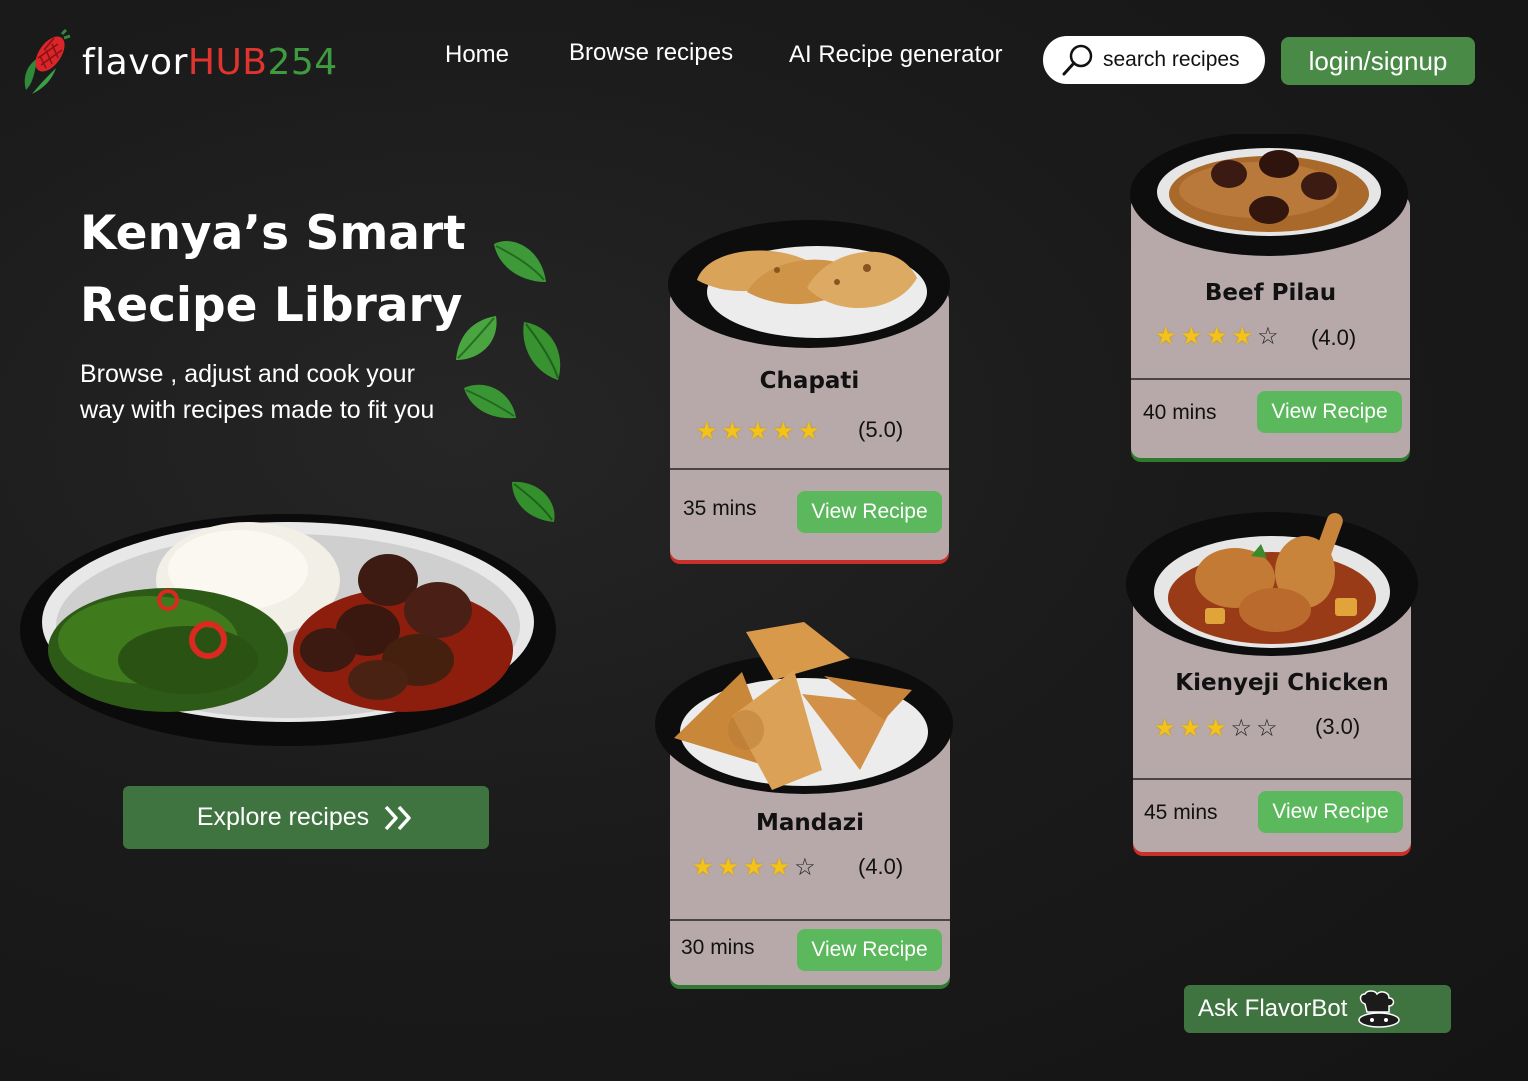 The height and width of the screenshot is (1081, 1528). Describe the element at coordinates (1338, 726) in the screenshot. I see `rating-value: (3.0)` at that location.